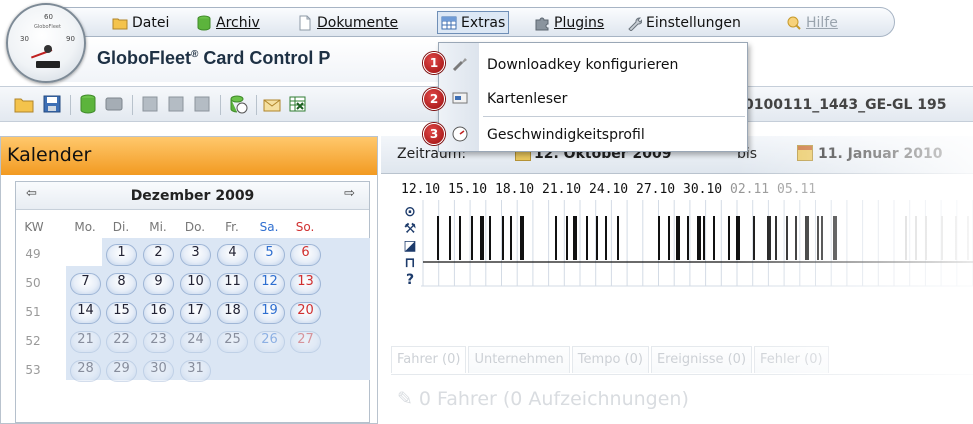  What do you see at coordinates (114, 104) in the screenshot?
I see `card-icon-disabled` at bounding box center [114, 104].